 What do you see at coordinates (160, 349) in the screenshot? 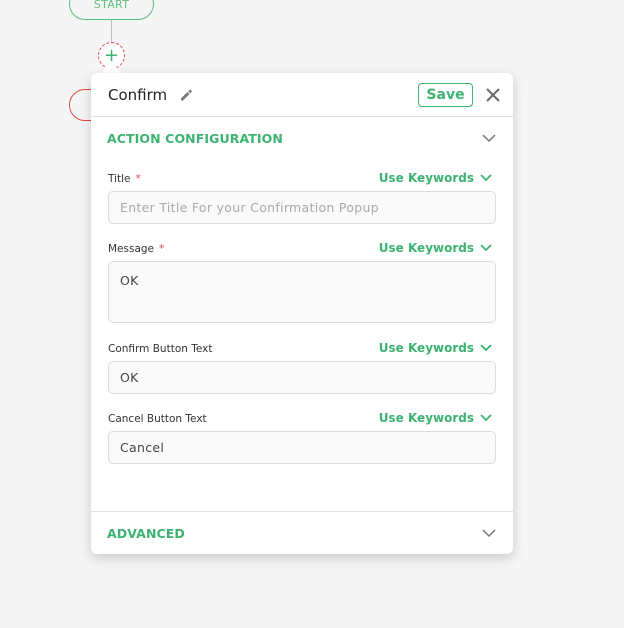
I see `confirm-button-text-label: Confirm Button Text` at bounding box center [160, 349].